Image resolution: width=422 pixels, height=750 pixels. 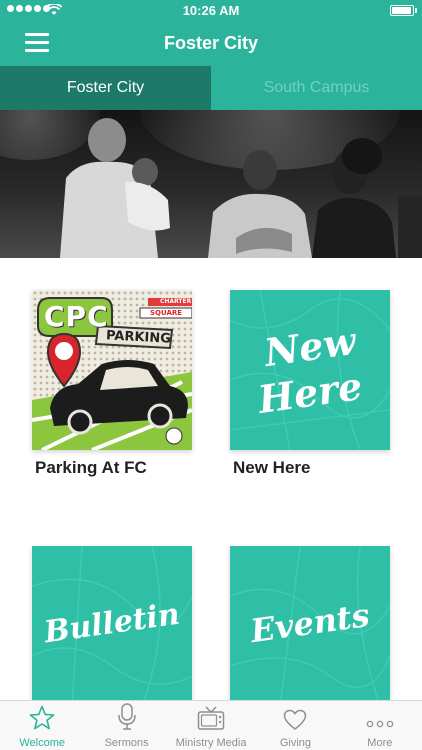 I want to click on battery-icon, so click(x=402, y=10).